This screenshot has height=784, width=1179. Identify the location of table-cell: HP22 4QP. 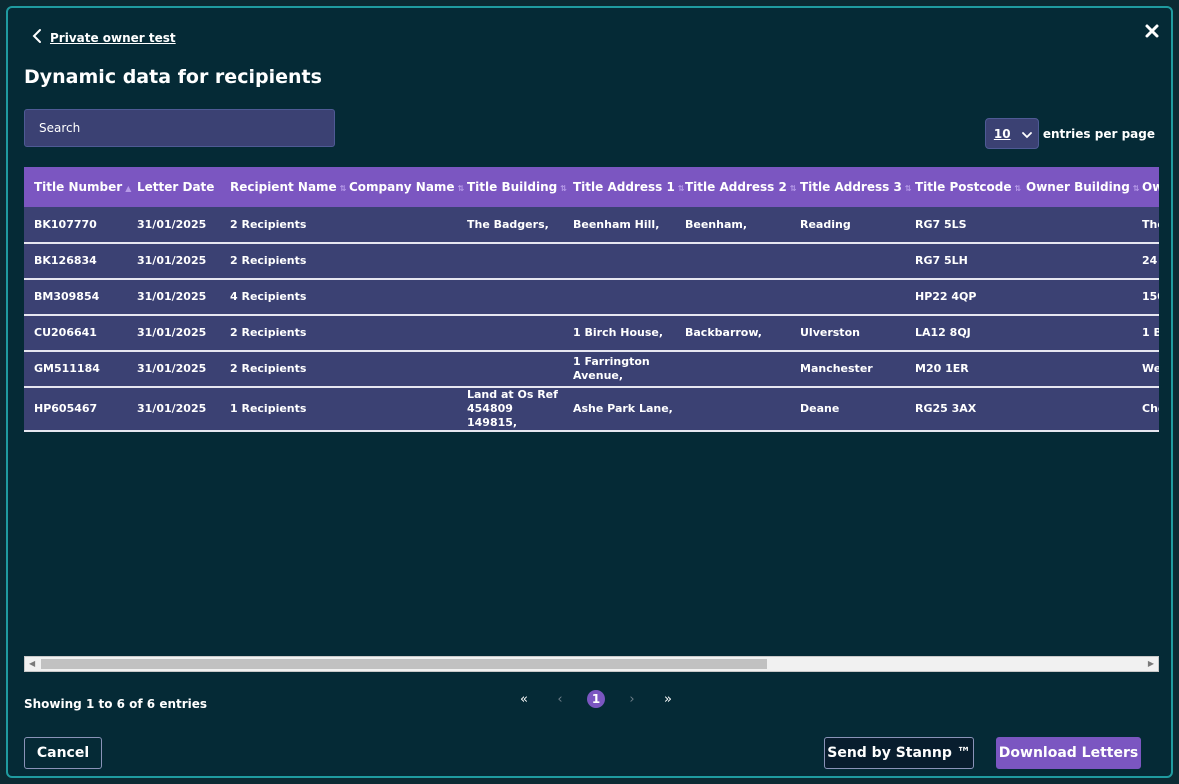
(946, 296).